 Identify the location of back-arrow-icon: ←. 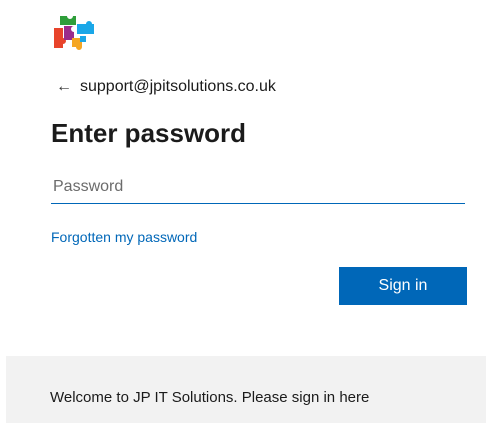
(64, 87).